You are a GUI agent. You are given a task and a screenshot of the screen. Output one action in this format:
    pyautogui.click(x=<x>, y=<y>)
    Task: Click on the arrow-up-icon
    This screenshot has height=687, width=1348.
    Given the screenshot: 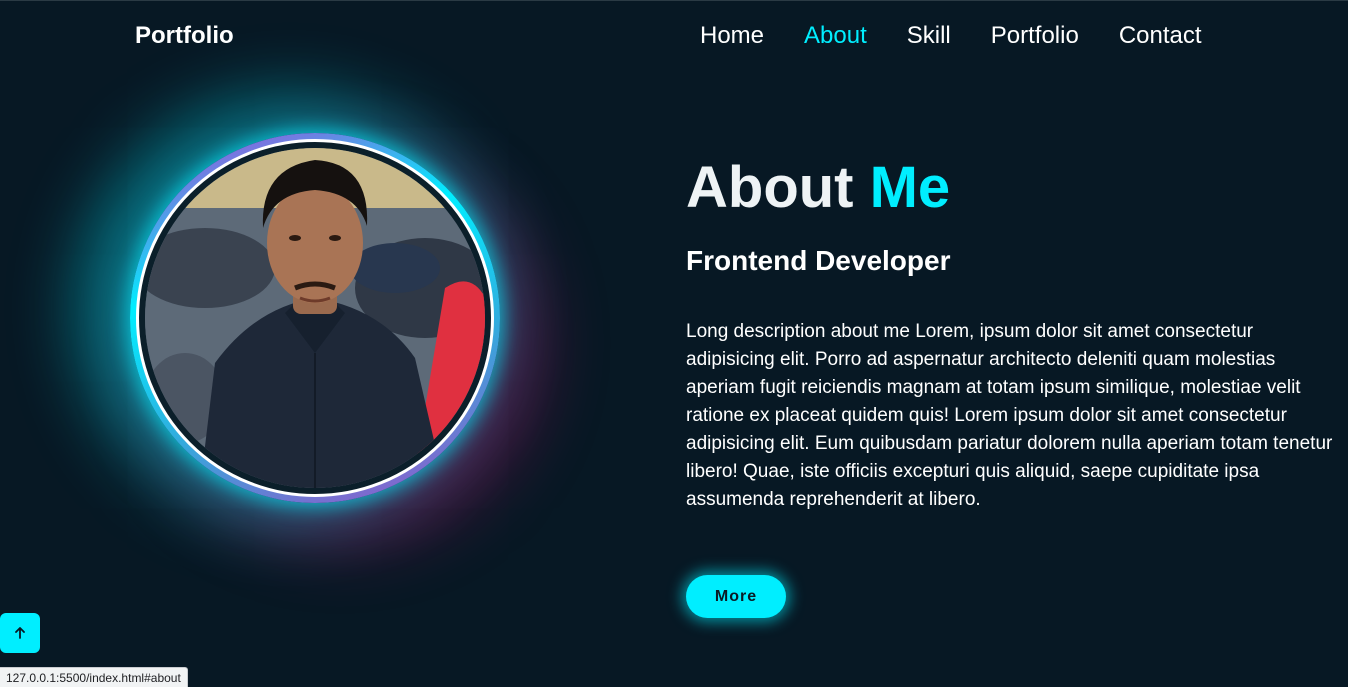 What is the action you would take?
    pyautogui.click(x=20, y=633)
    